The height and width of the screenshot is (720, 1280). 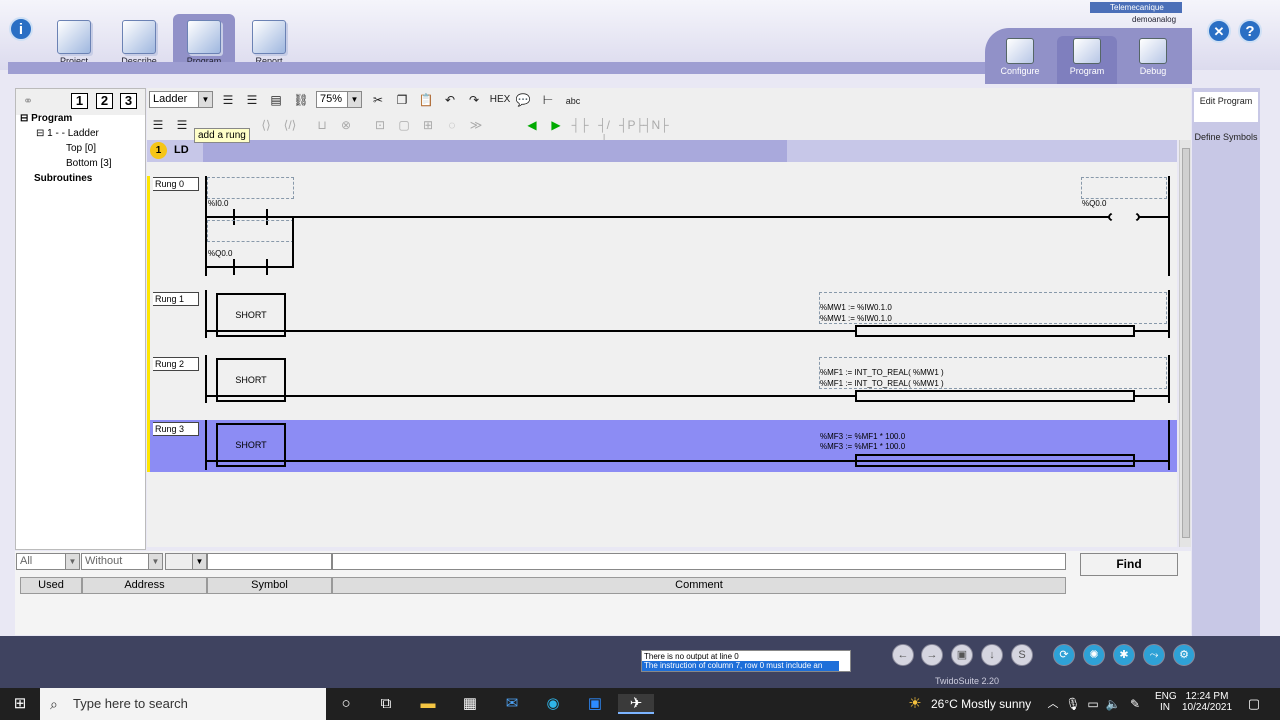 What do you see at coordinates (512, 704) in the screenshot?
I see `mail-icon: ✉` at bounding box center [512, 704].